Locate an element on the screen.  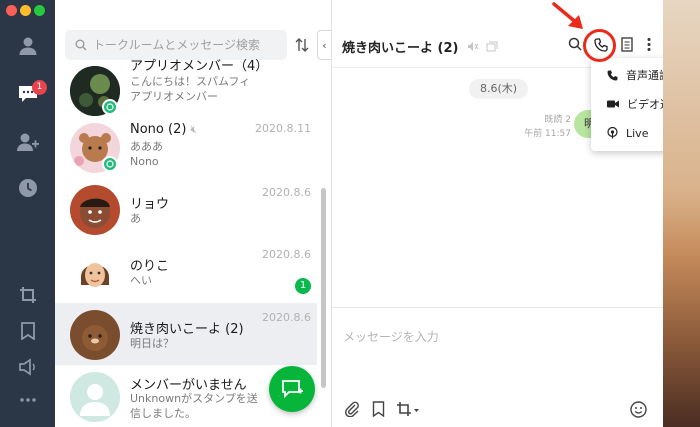
chat-preview-line: アプリオメンバー is located at coordinates (174, 96).